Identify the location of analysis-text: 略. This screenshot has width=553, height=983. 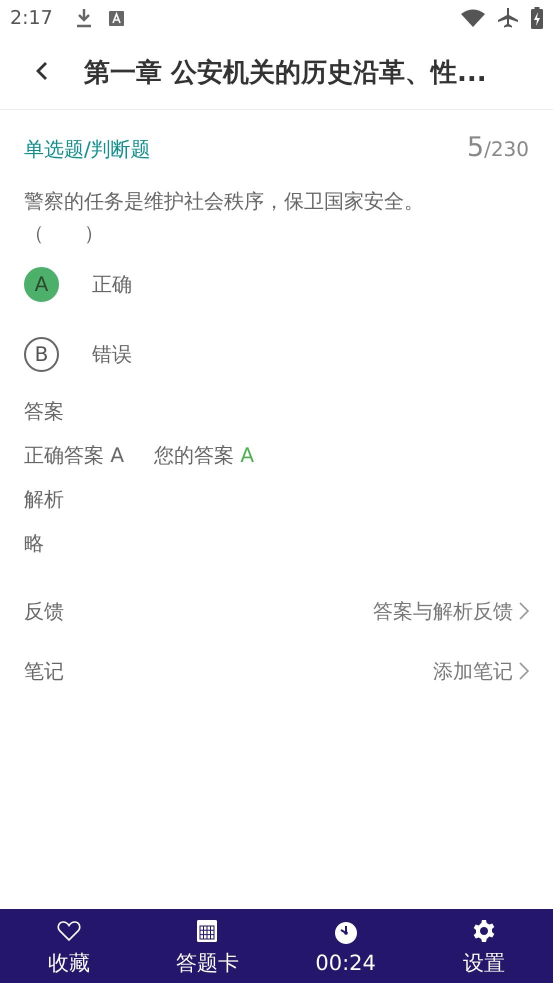
(34, 543).